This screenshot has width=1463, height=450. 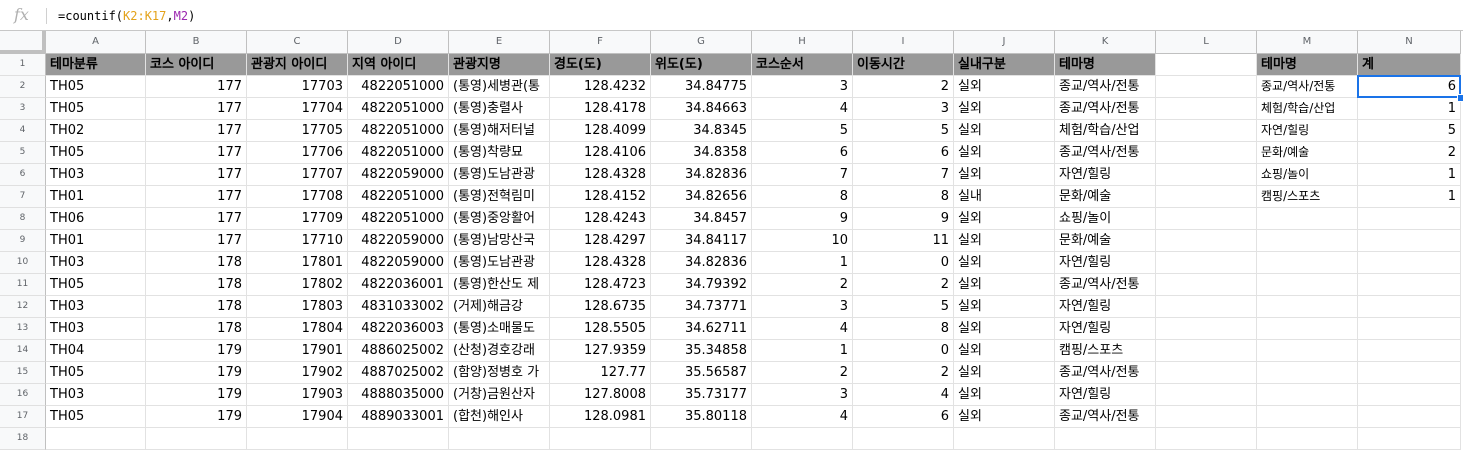 I want to click on data-cell: 128.4297, so click(x=600, y=241).